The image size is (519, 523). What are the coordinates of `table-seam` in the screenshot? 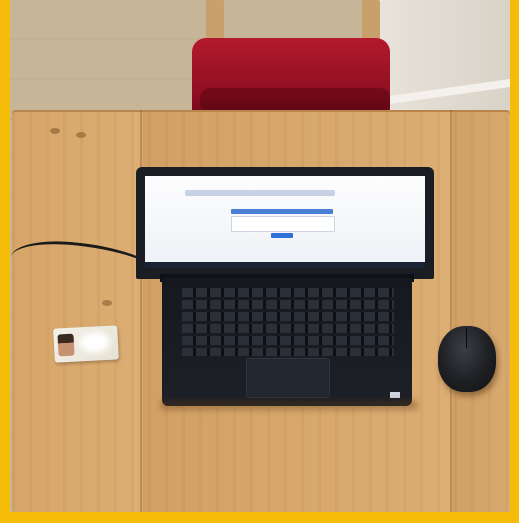 It's located at (451, 311).